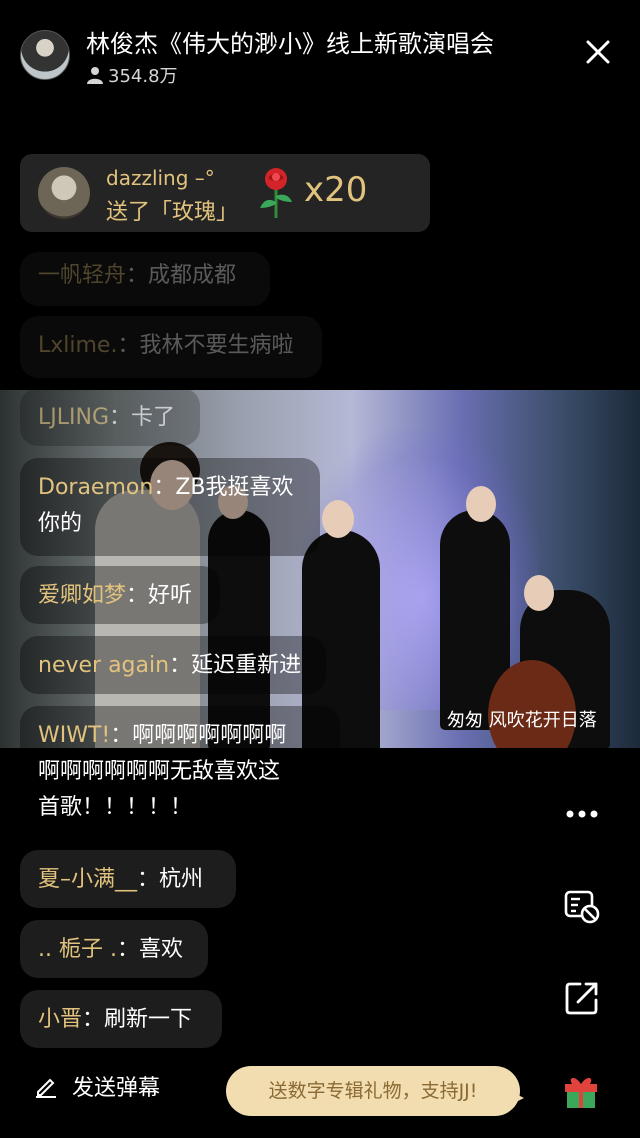 The image size is (640, 1138). Describe the element at coordinates (172, 212) in the screenshot. I see `gift-description: 送了「玫瑰」` at that location.